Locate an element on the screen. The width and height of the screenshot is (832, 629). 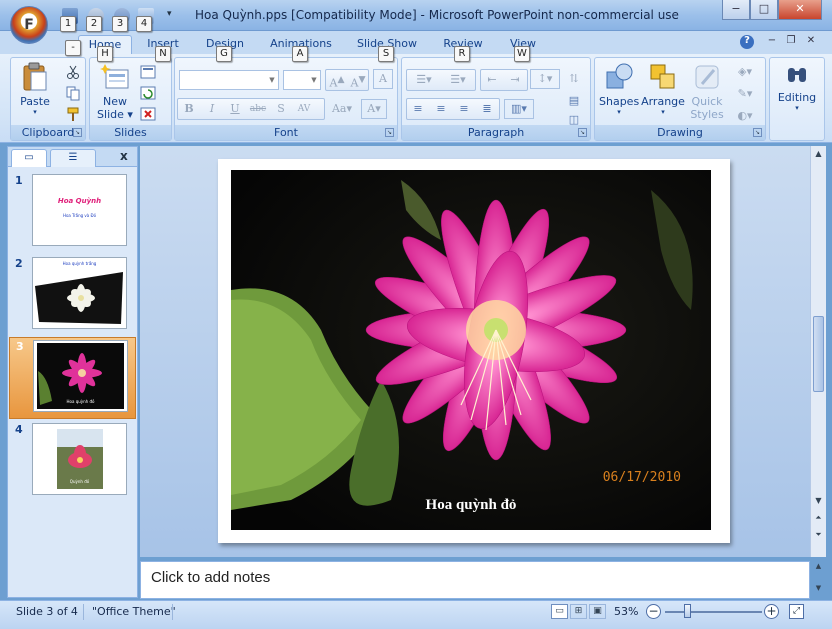
vertical-scrollbar: ▲ ▼ ⏶ ⏷ is located at coordinates (818, 351).